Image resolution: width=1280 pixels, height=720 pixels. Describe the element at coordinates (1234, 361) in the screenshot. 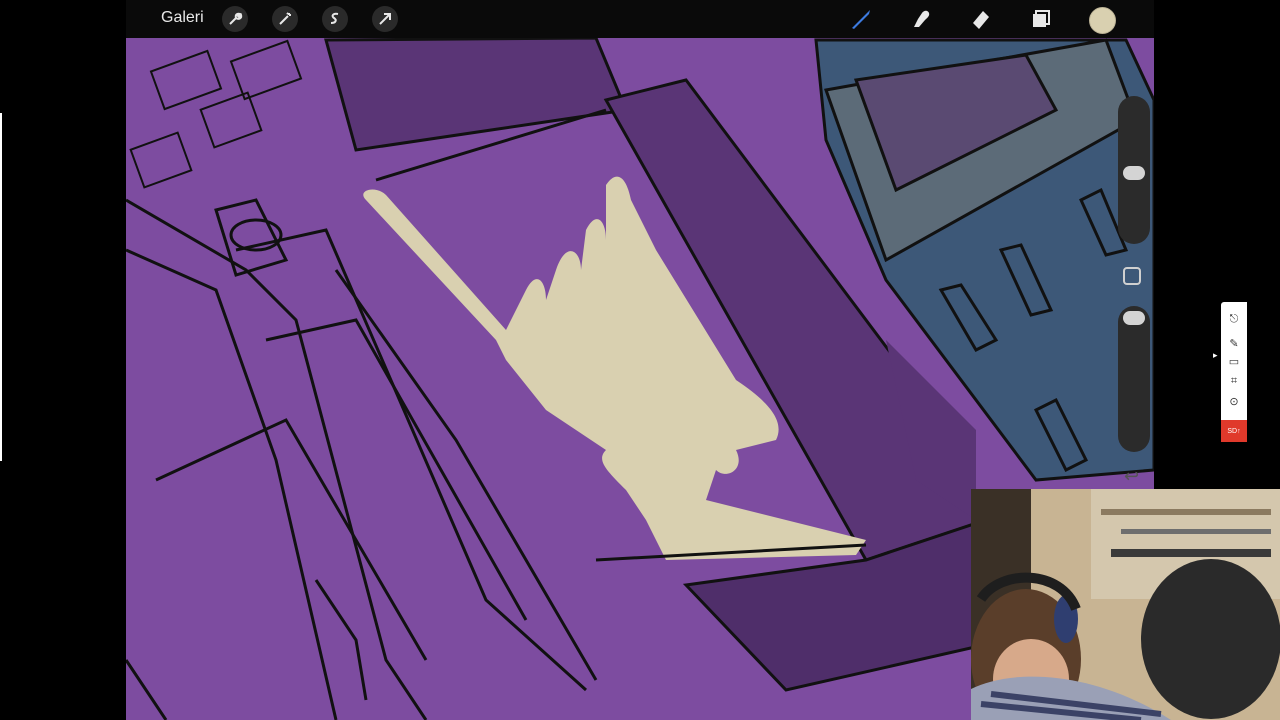

I see `rectangle-icon: ▭` at that location.